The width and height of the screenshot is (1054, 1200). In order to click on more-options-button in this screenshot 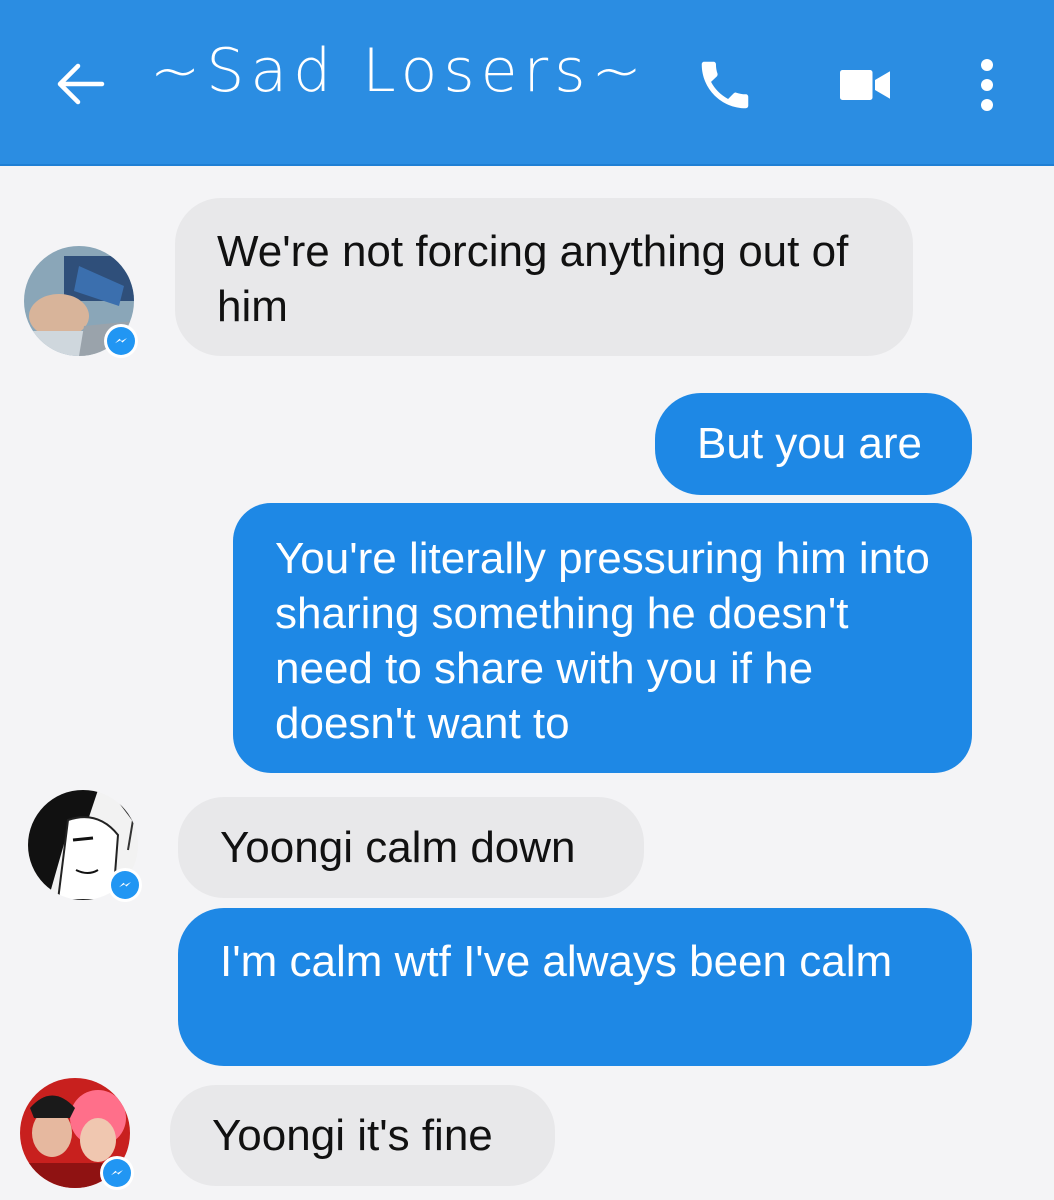, I will do `click(987, 85)`.